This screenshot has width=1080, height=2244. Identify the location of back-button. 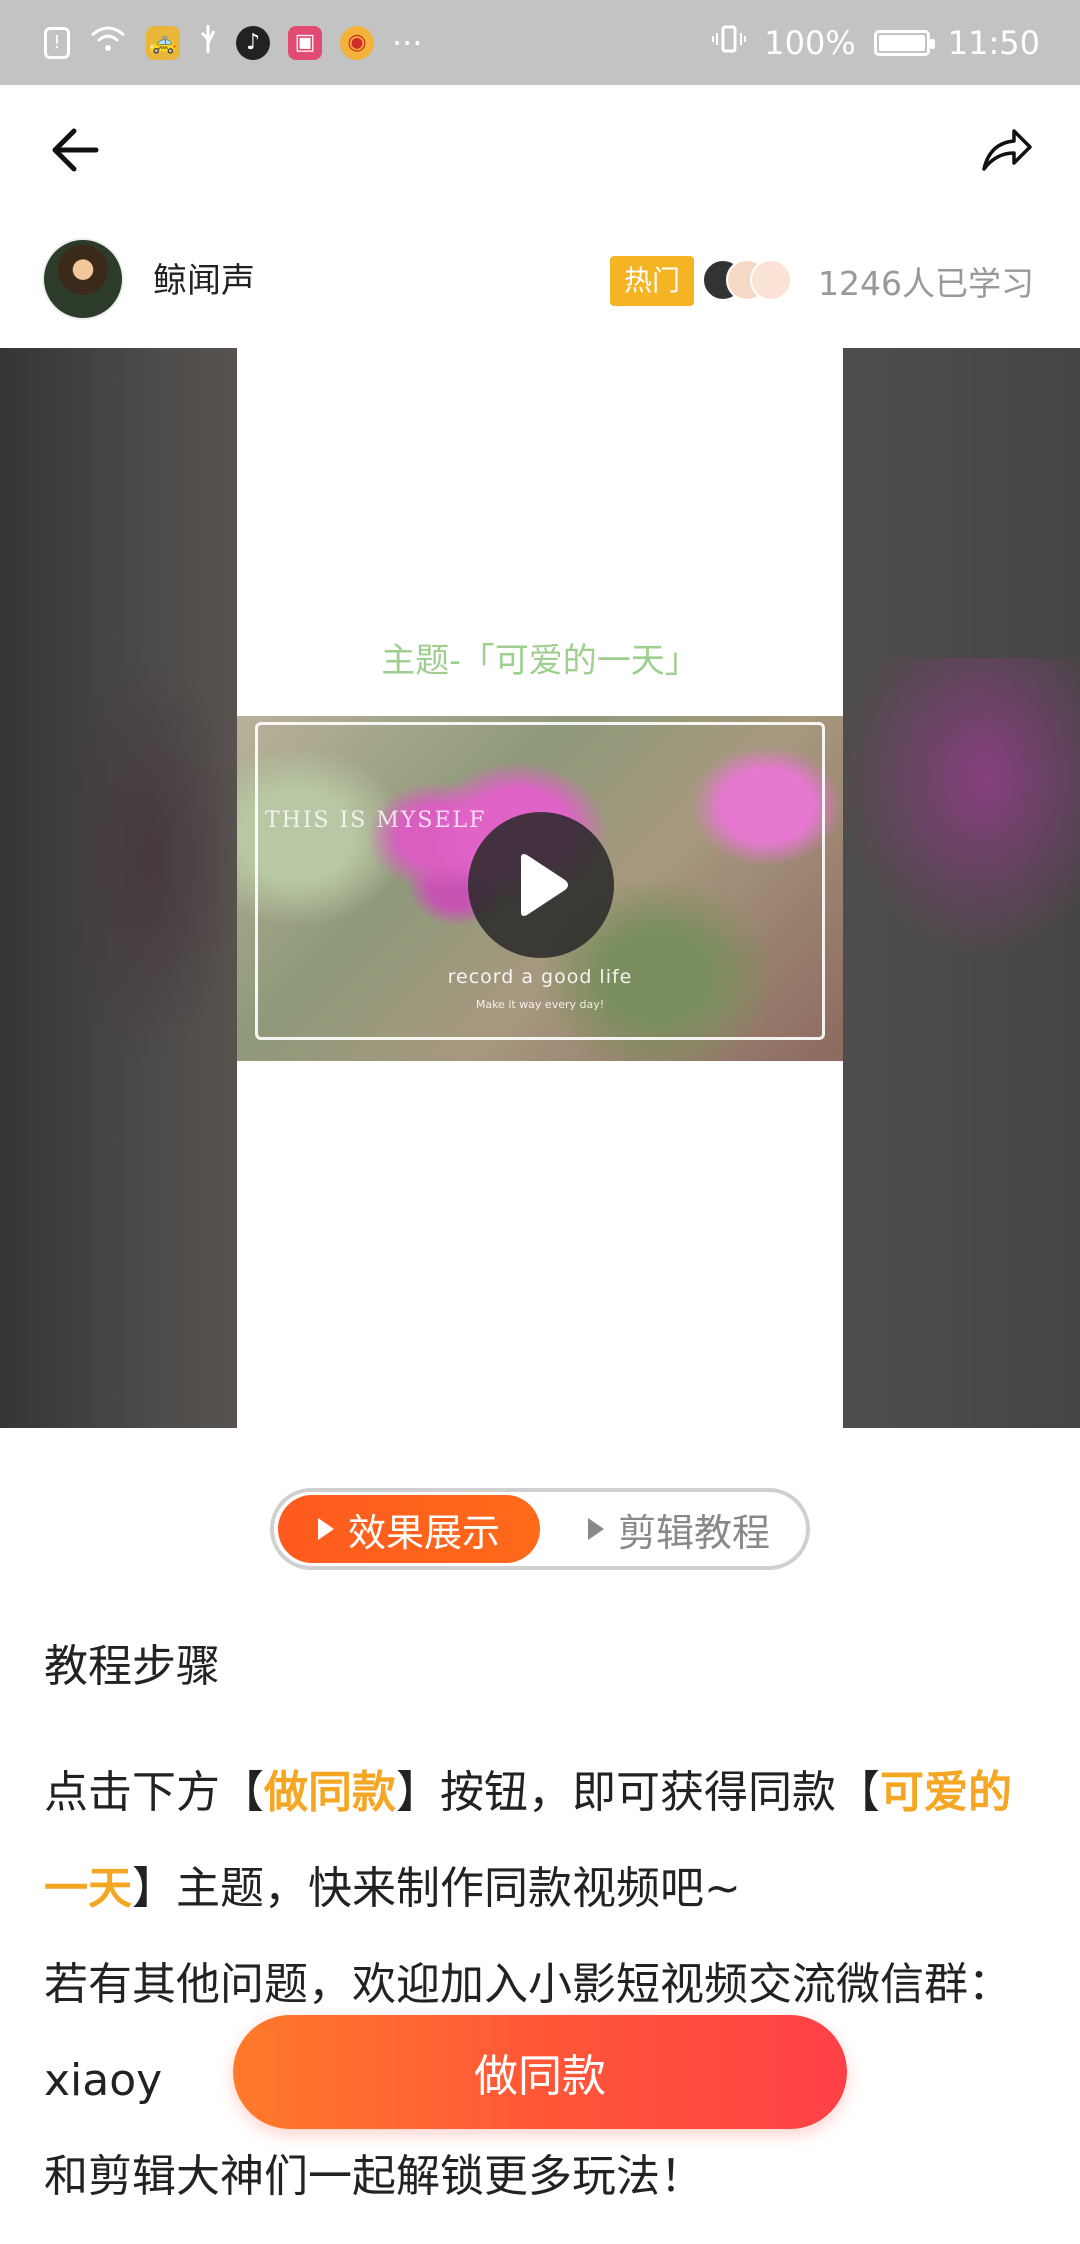
(75, 150).